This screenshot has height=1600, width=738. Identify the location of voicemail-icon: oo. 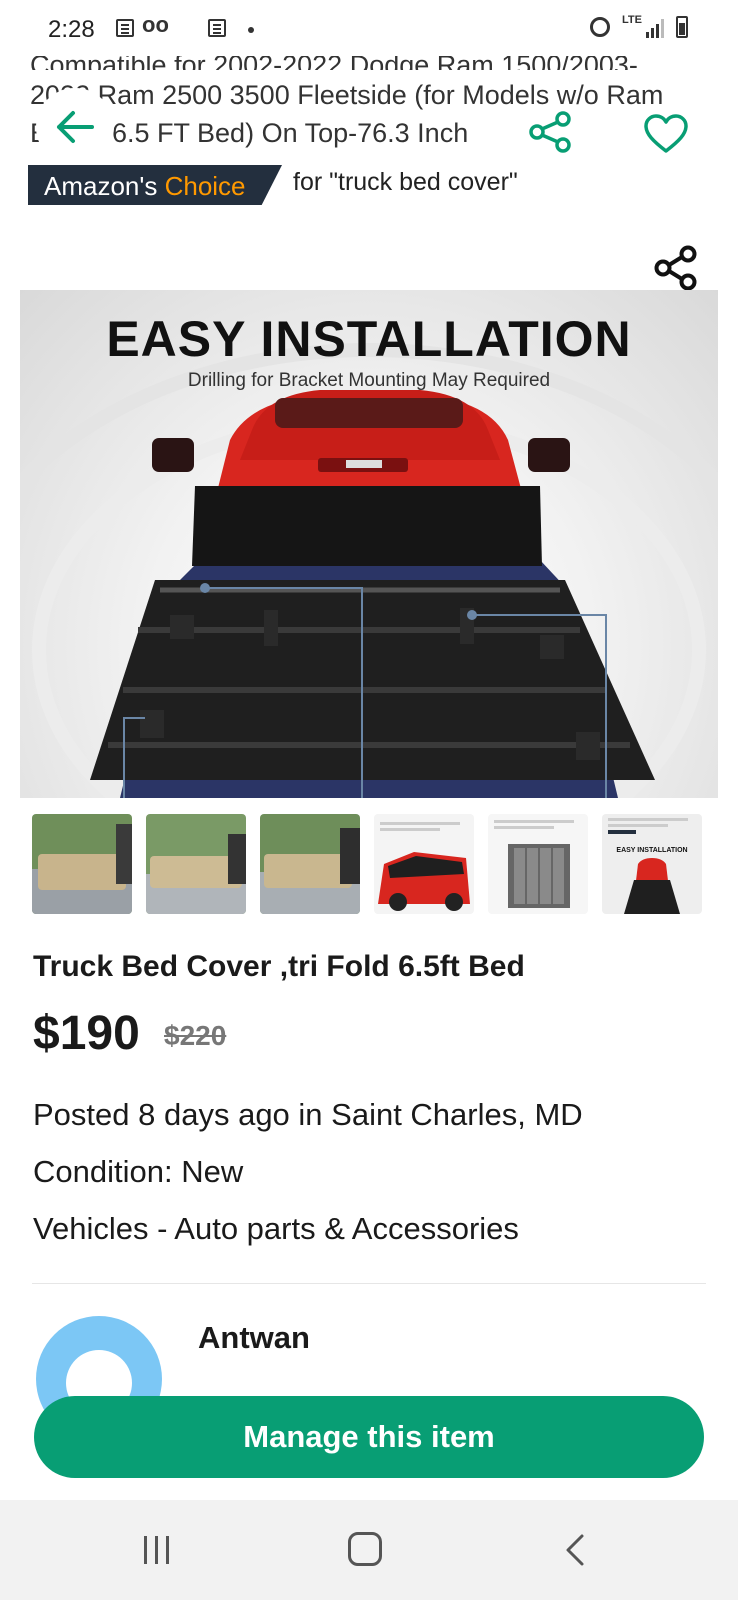
(155, 24).